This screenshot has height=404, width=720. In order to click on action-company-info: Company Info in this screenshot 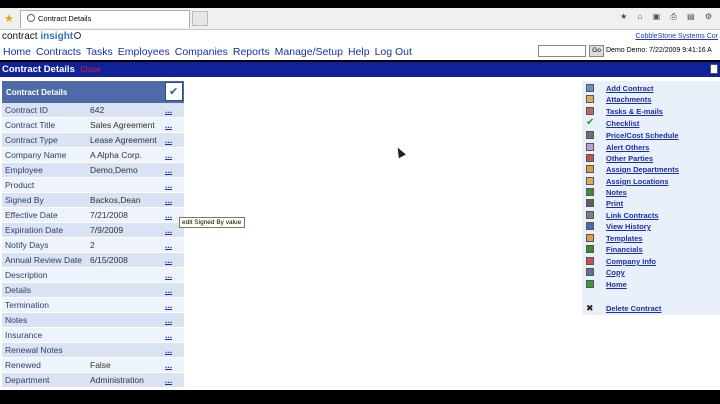, I will do `click(651, 261)`.